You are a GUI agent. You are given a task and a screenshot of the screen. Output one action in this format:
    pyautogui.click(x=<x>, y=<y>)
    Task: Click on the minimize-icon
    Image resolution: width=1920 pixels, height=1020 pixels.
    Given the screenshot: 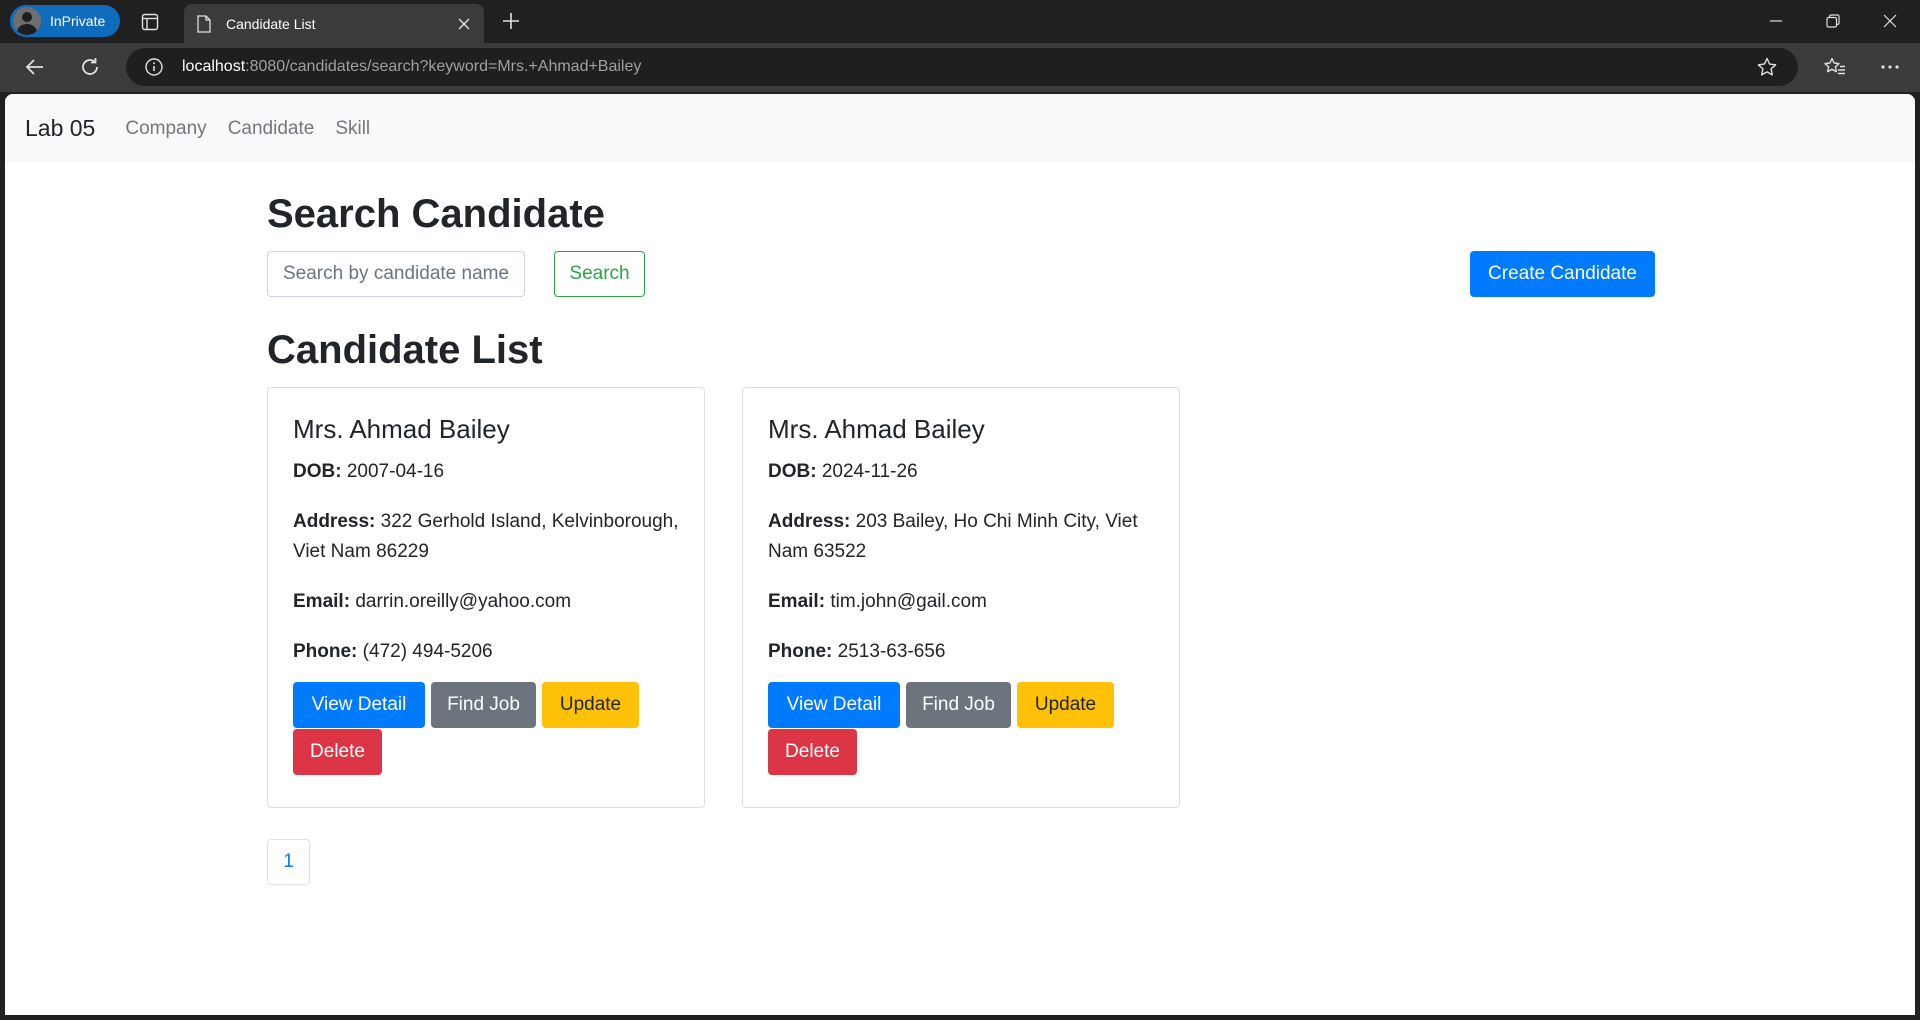 What is the action you would take?
    pyautogui.click(x=1776, y=21)
    